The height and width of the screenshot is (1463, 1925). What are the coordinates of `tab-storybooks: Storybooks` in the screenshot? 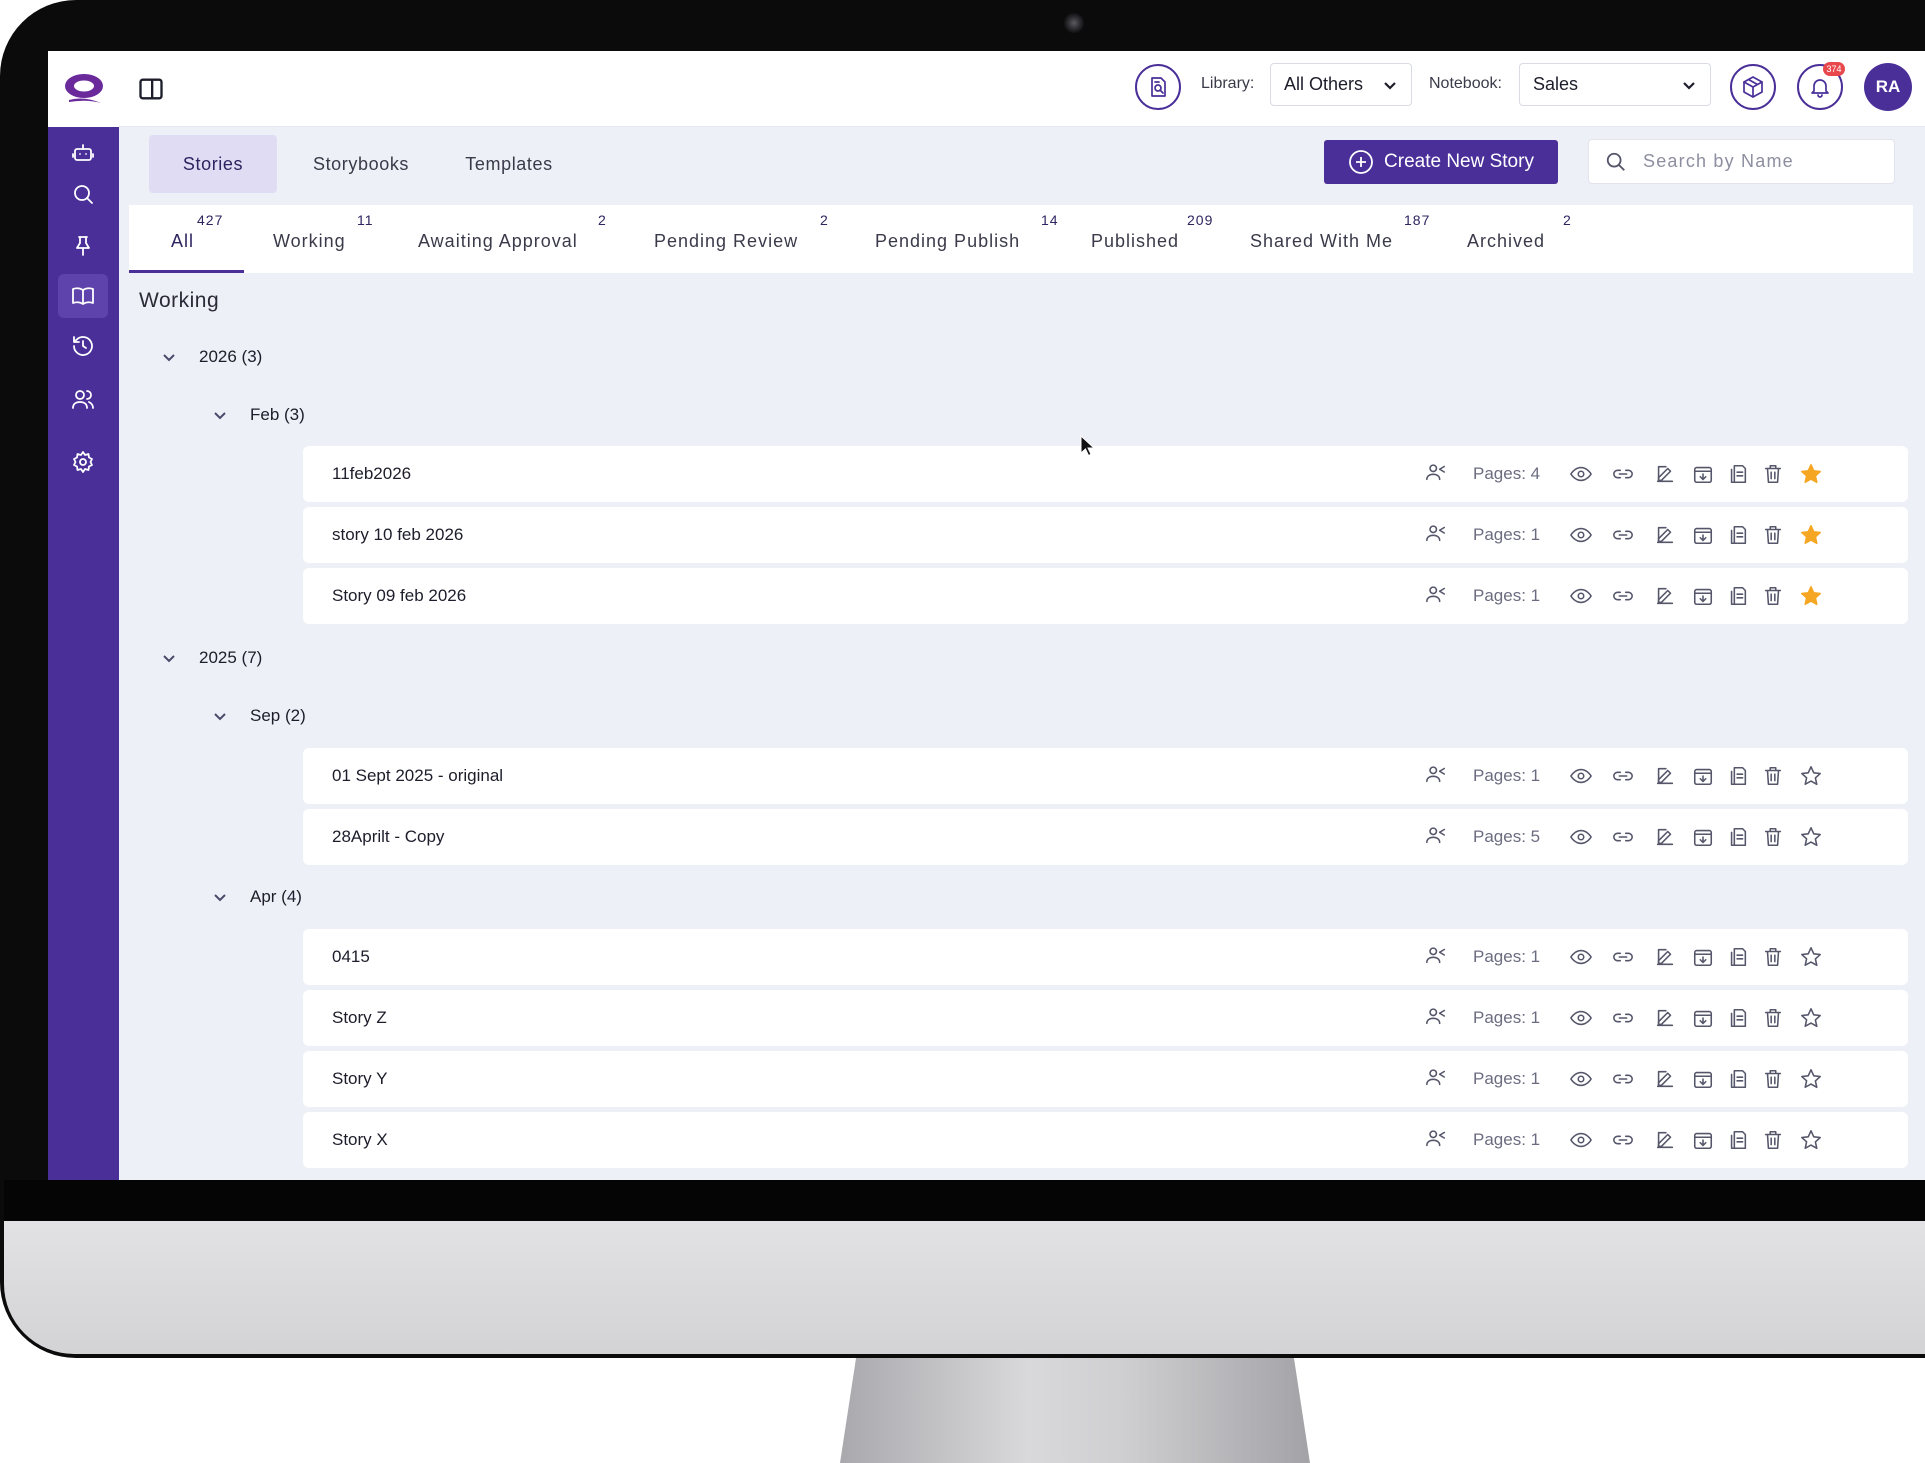 It's located at (361, 164).